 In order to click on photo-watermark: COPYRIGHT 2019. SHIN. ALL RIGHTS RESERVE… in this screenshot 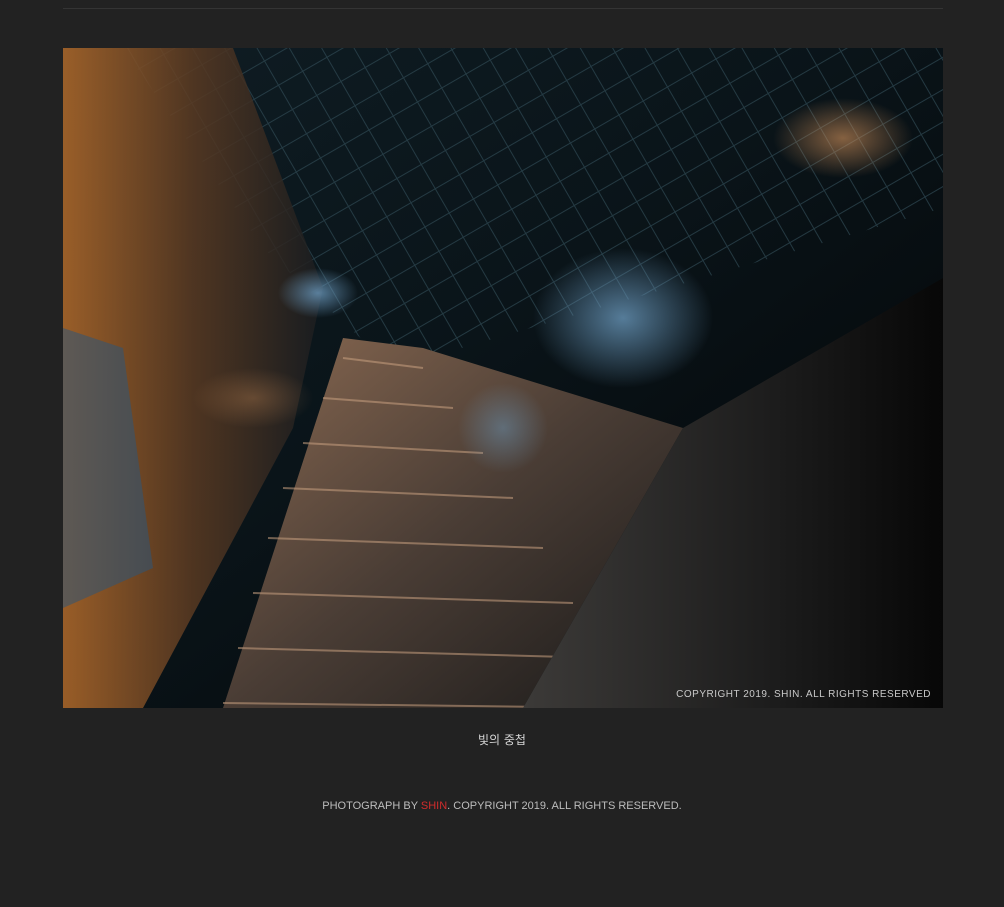, I will do `click(803, 694)`.